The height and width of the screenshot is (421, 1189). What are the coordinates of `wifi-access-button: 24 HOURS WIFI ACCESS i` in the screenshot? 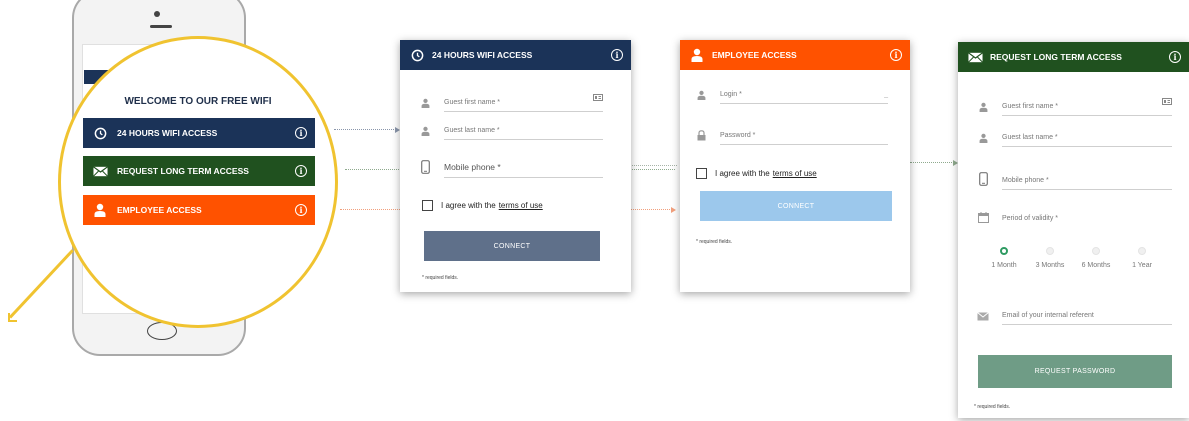 It's located at (199, 133).